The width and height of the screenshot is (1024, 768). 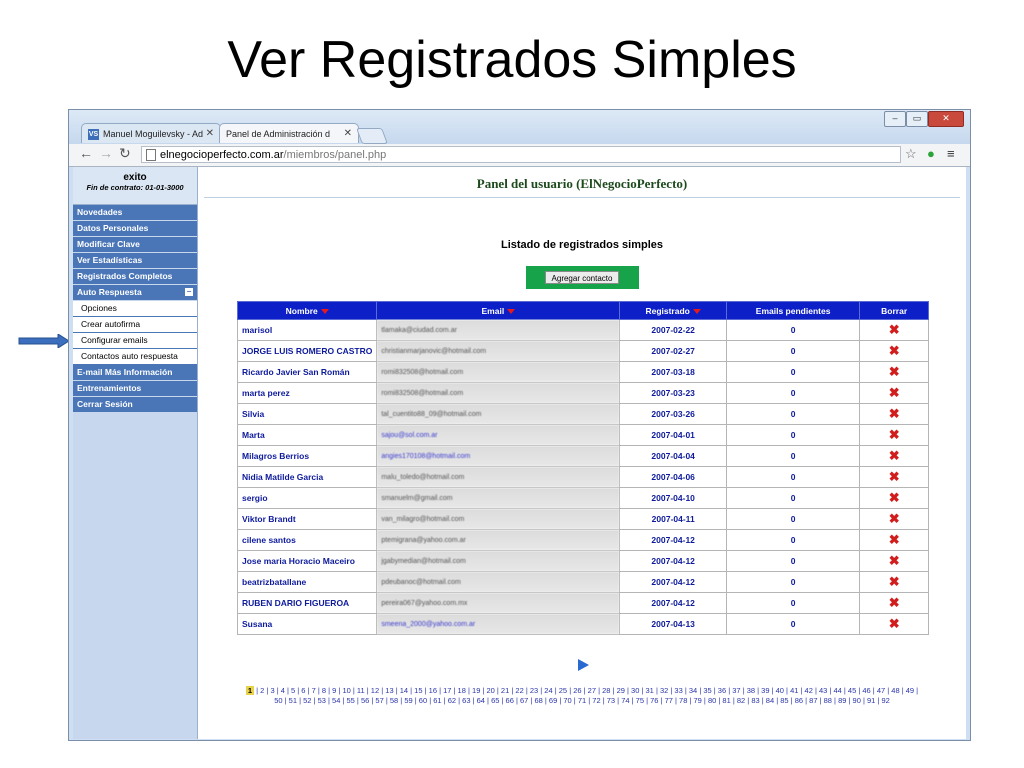 I want to click on header-label: Nombre, so click(x=301, y=310).